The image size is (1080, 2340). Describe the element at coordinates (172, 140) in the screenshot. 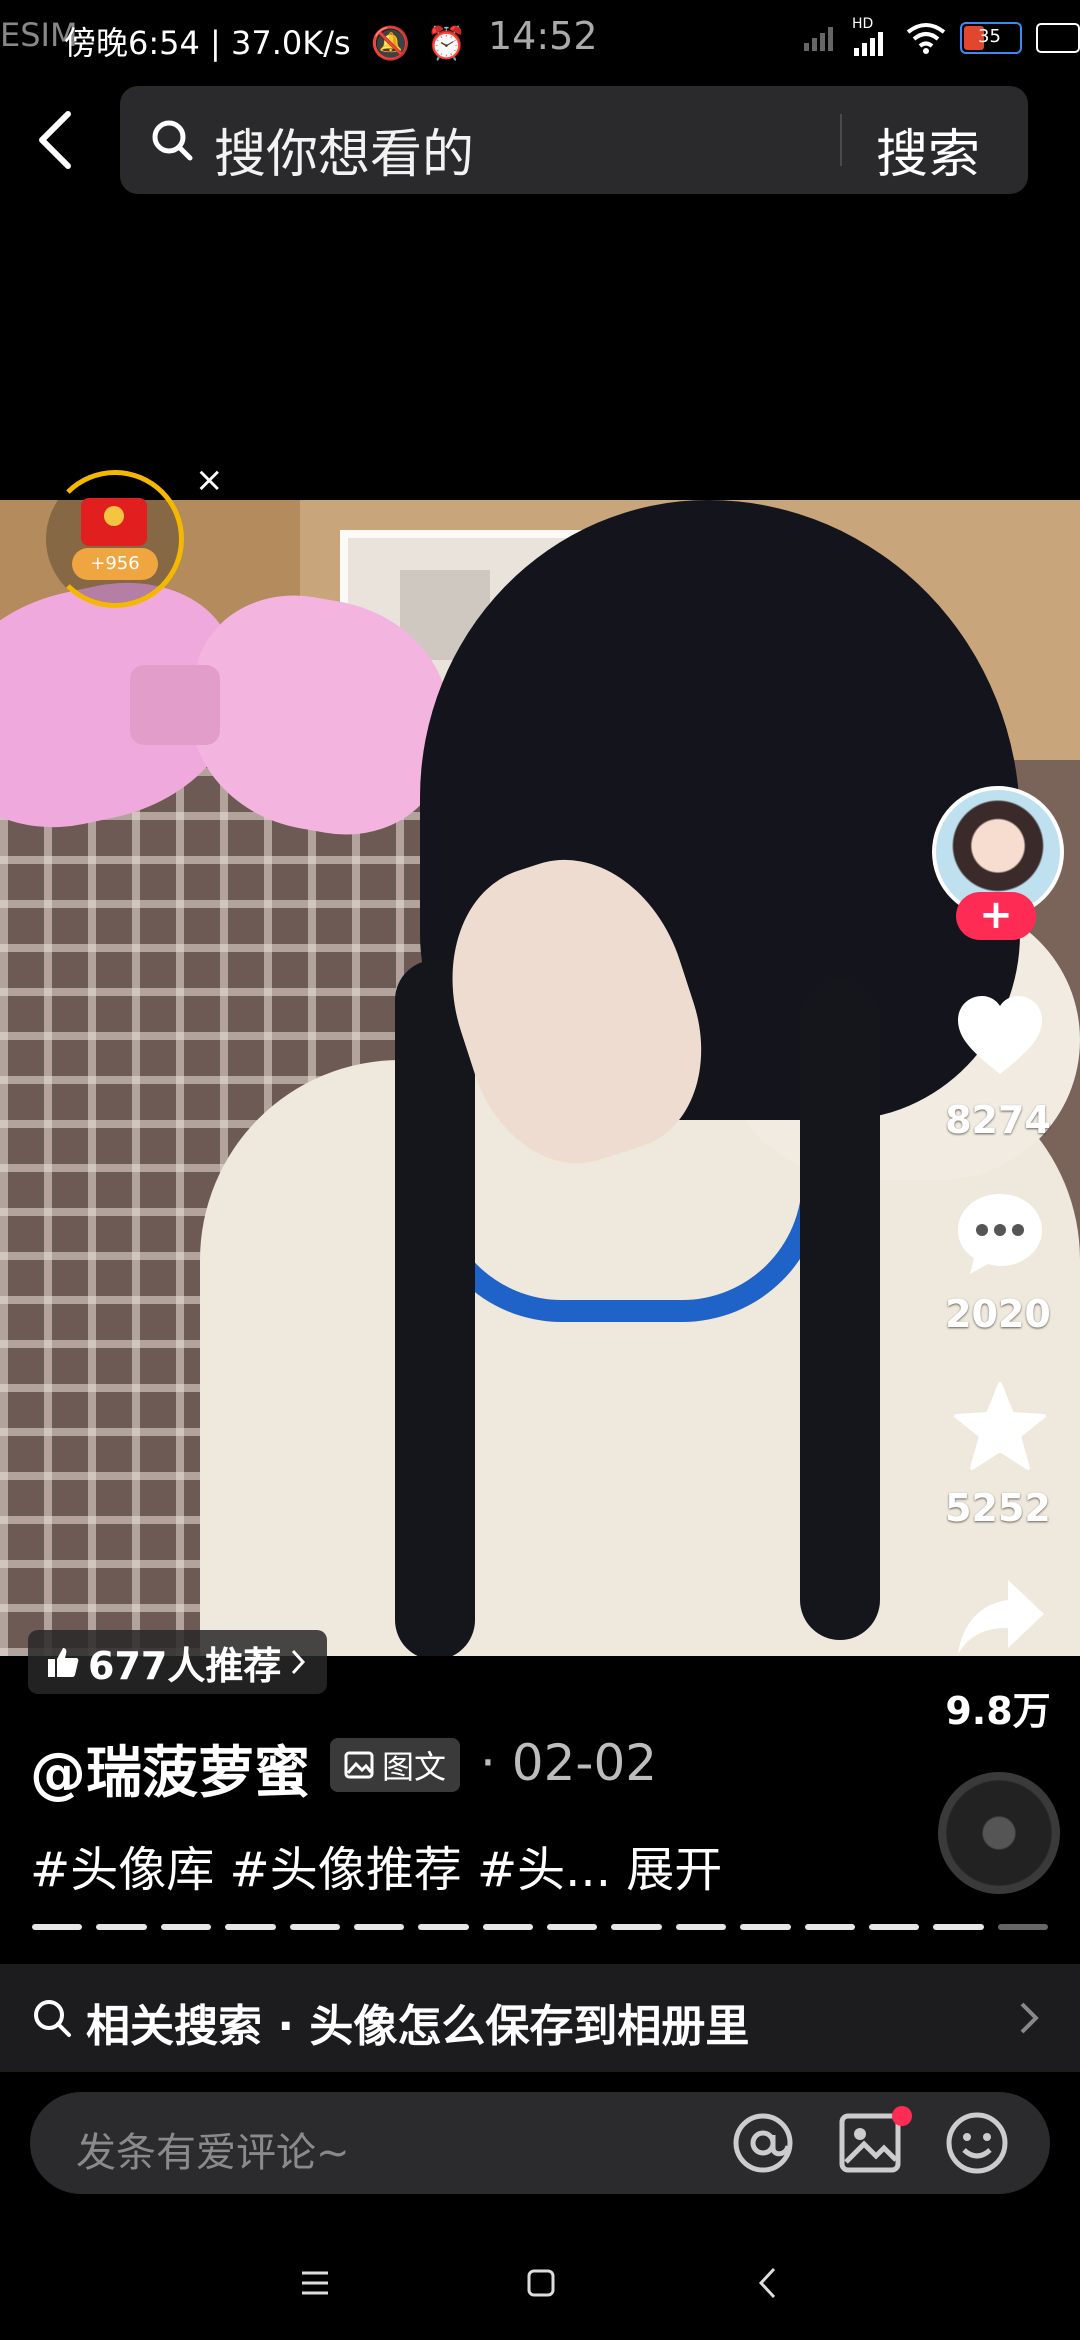

I see `search-icon` at that location.